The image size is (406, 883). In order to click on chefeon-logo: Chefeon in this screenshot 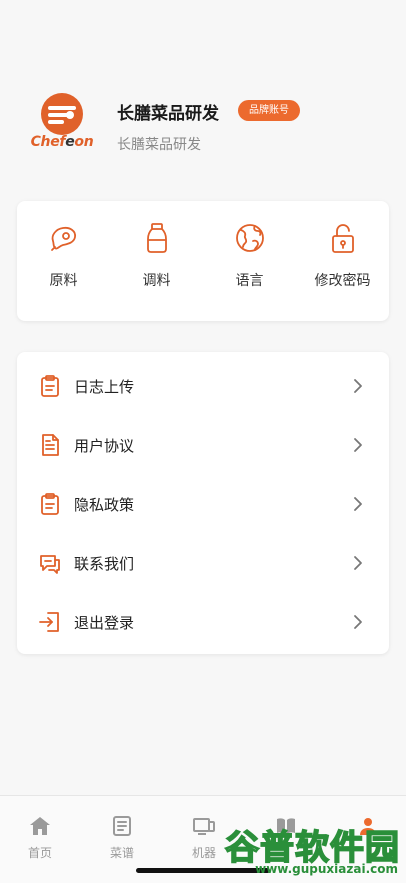, I will do `click(62, 123)`.